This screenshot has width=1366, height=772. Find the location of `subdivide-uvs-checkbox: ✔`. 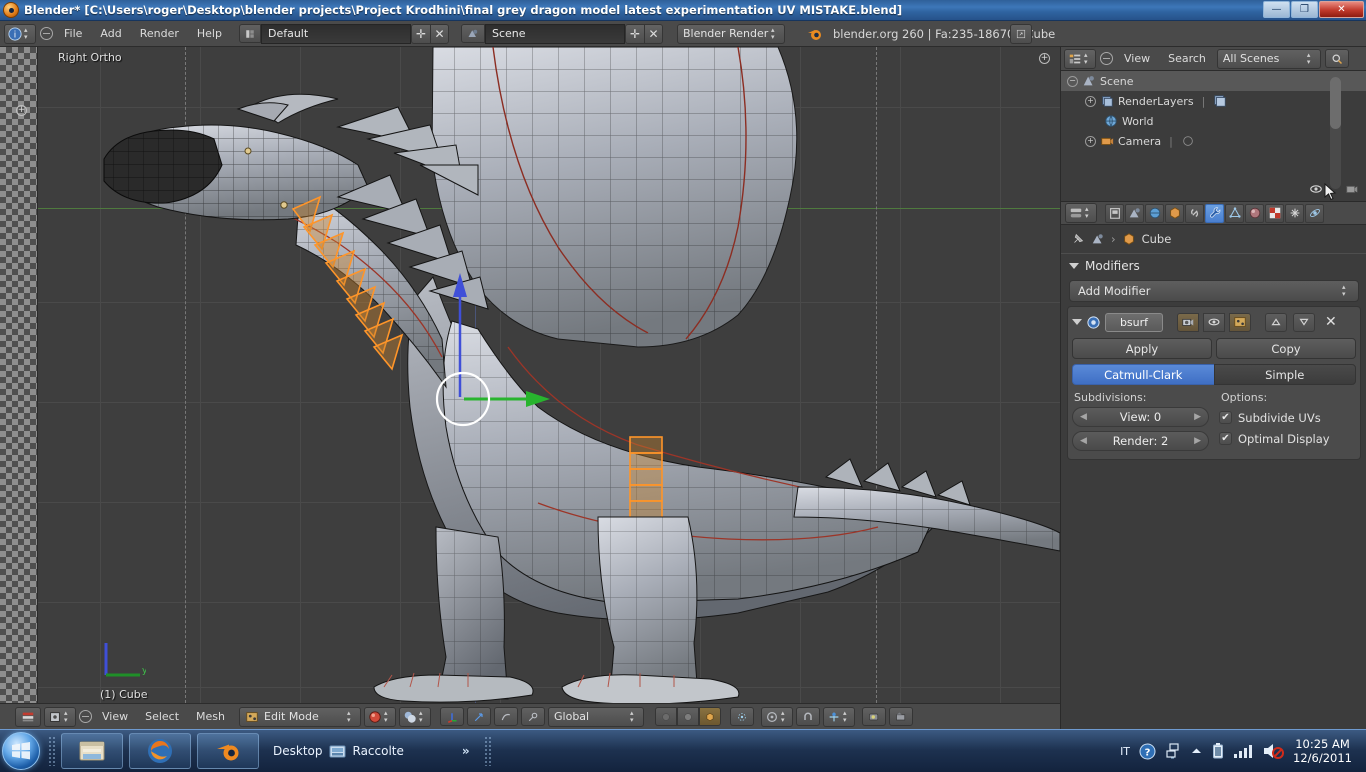

subdivide-uvs-checkbox: ✔ is located at coordinates (1225, 417).